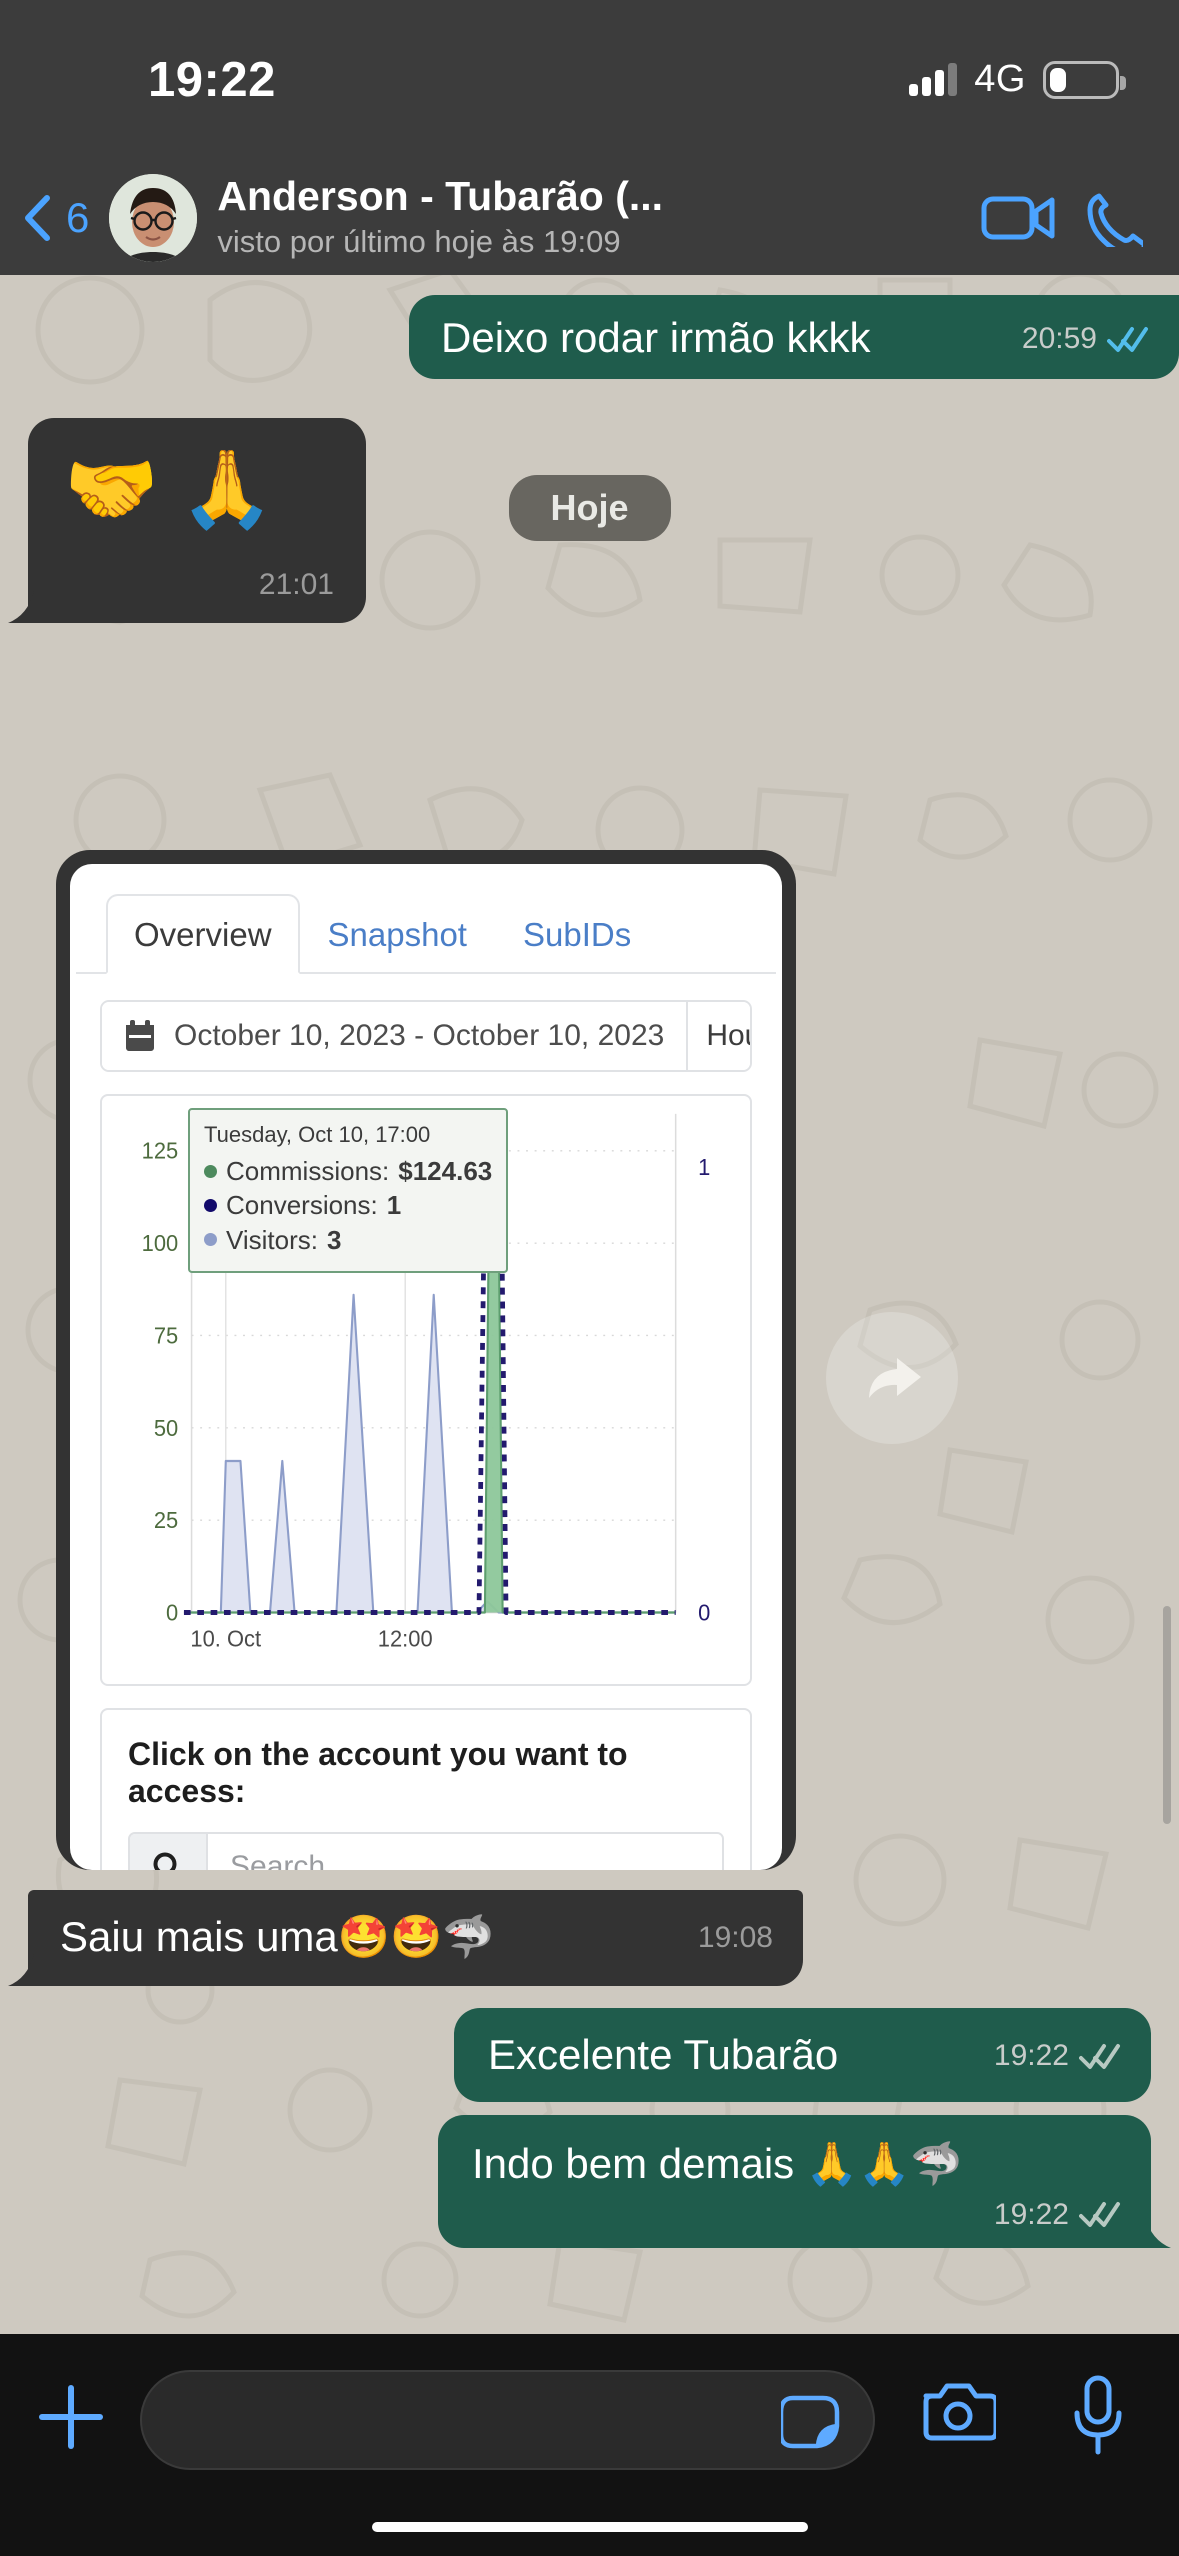 This screenshot has width=1179, height=2556. Describe the element at coordinates (166, 1428) in the screenshot. I see `svg-text: 50` at that location.